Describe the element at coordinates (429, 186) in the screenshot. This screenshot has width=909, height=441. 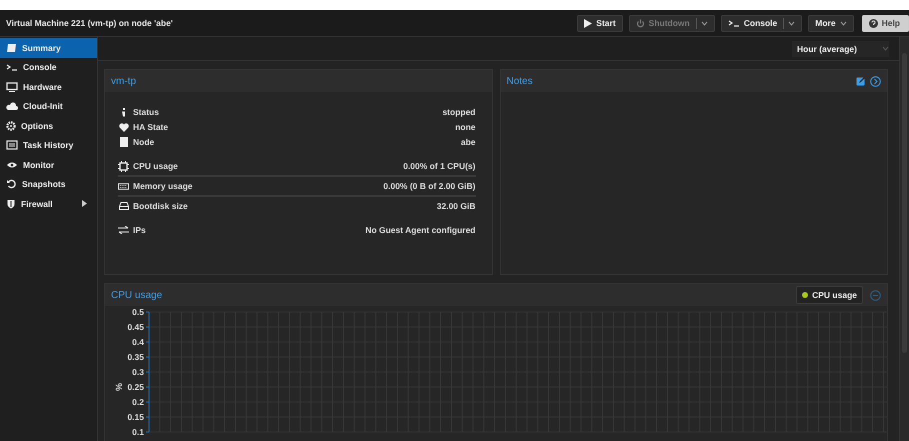
I see `info-value: 0.00% (0 B of 2.00 GiB)` at that location.